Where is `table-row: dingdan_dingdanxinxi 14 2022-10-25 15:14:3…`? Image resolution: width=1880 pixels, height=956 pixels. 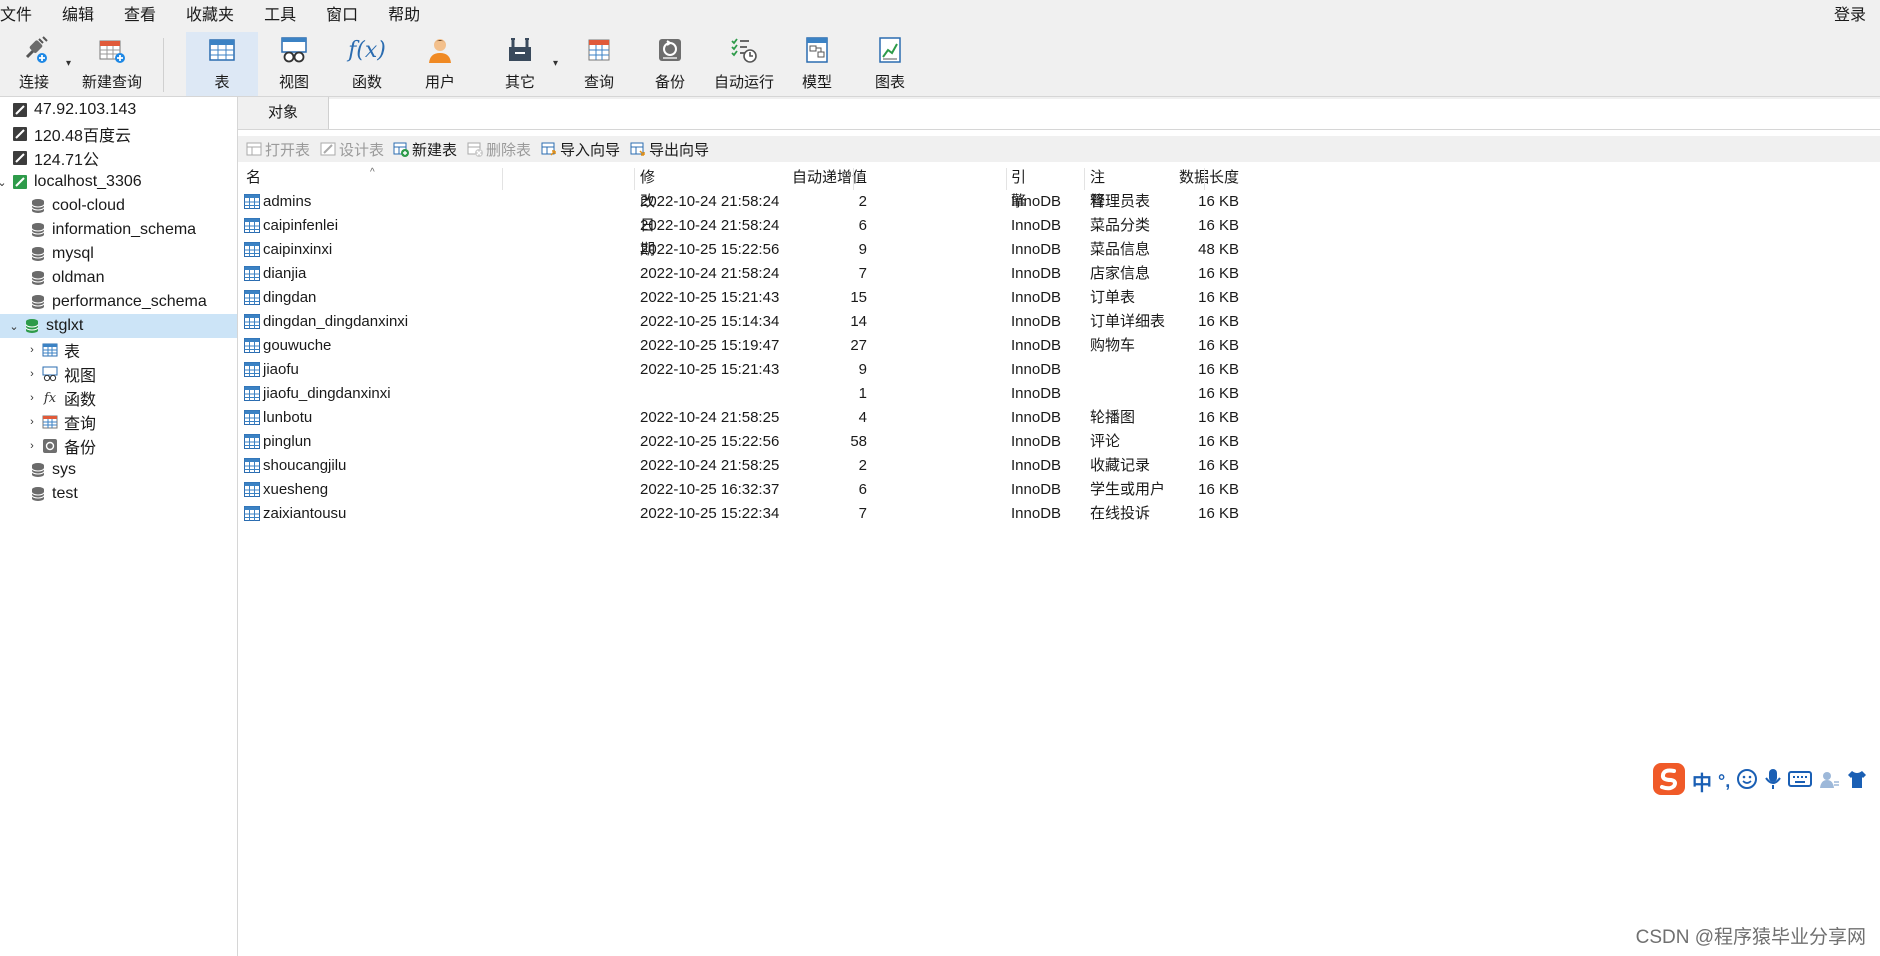
table-row: dingdan_dingdanxinxi 14 2022-10-25 15:14:3… is located at coordinates (740, 322).